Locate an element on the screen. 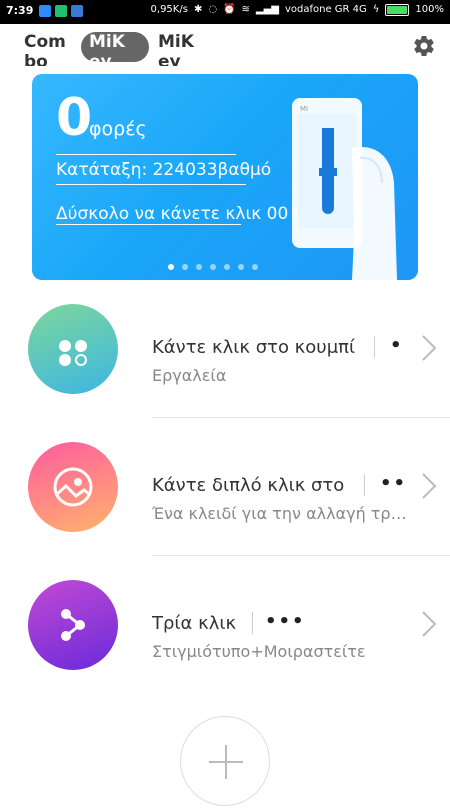 The width and height of the screenshot is (450, 811). banner-pager is located at coordinates (213, 267).